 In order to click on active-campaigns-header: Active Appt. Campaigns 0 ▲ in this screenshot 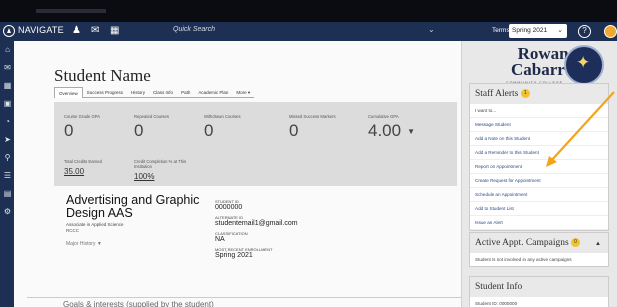, I will do `click(539, 243)`.